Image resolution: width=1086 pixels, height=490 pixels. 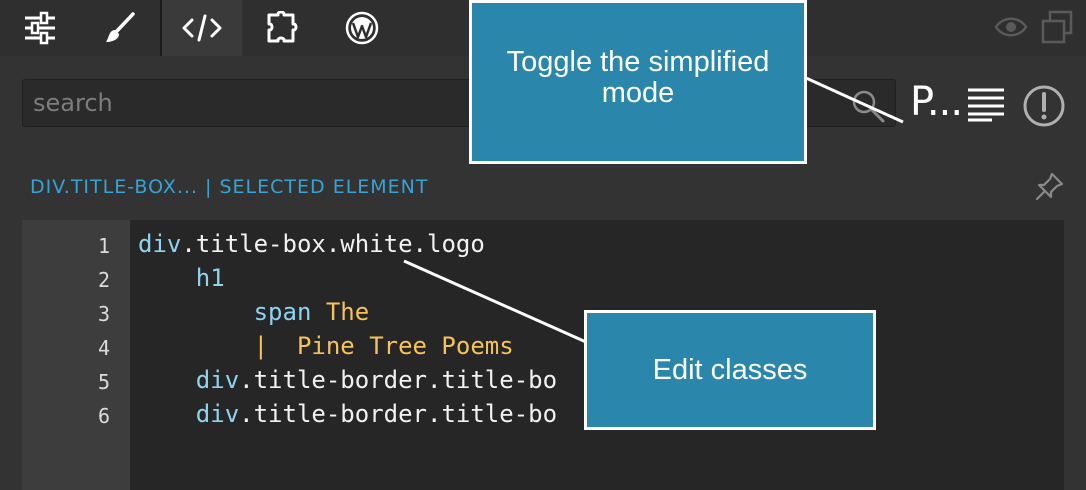 I want to click on align-lines-icon, so click(x=986, y=105).